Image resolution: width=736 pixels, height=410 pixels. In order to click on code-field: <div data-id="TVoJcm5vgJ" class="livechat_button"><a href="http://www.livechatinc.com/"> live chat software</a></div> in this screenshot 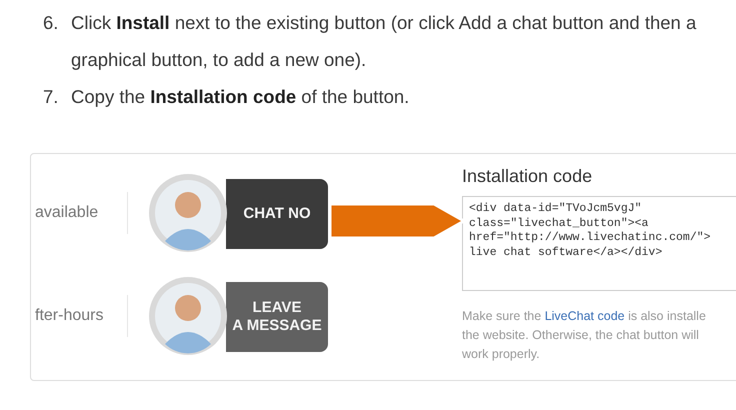, I will do `click(599, 243)`.